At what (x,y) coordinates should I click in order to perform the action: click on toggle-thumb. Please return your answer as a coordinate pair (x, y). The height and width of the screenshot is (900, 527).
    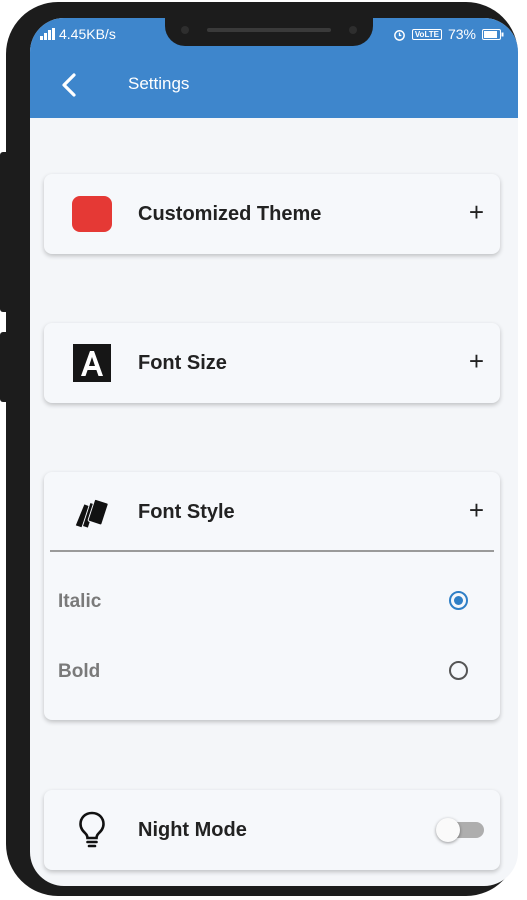
    Looking at the image, I should click on (448, 830).